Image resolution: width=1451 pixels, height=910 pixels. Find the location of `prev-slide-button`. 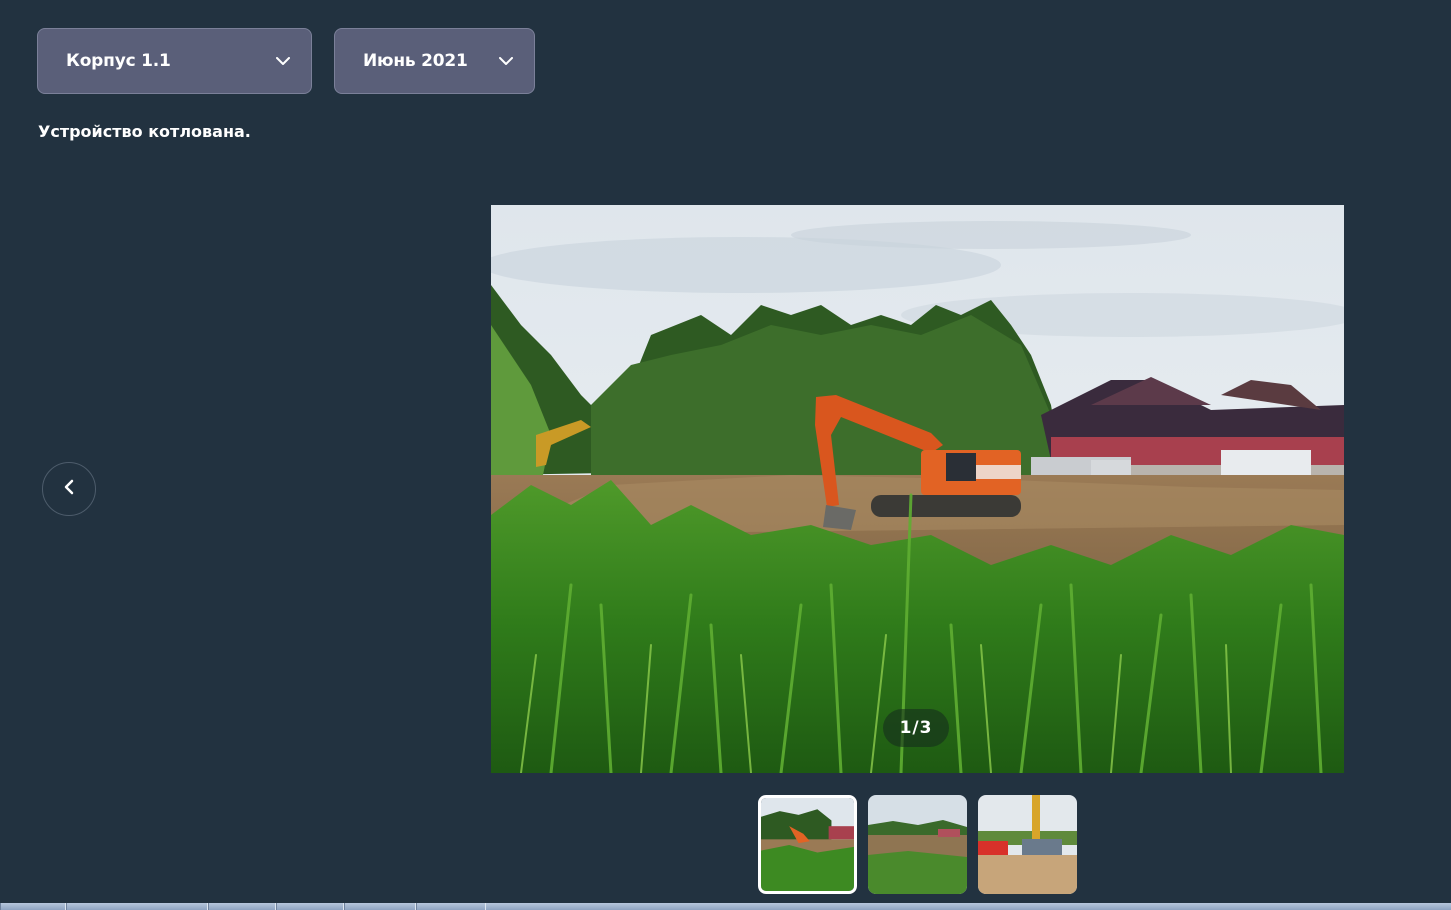

prev-slide-button is located at coordinates (69, 489).